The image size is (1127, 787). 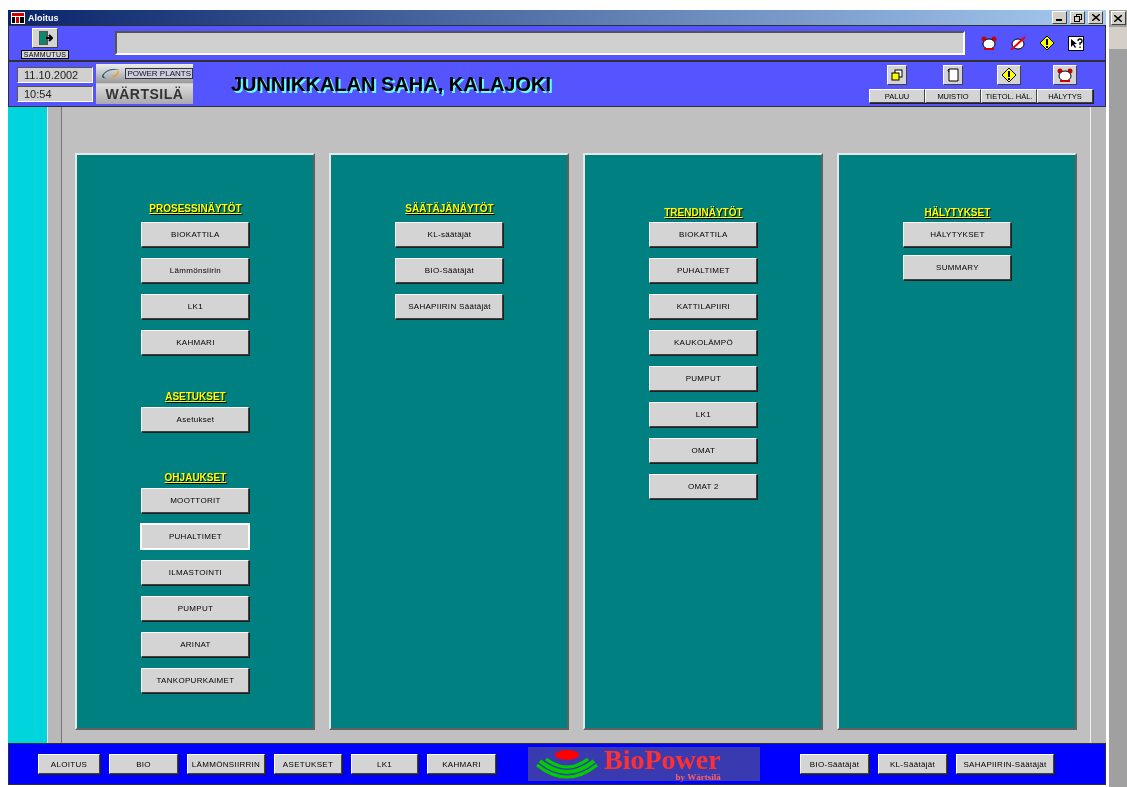 I want to click on exit-button, so click(x=45, y=37).